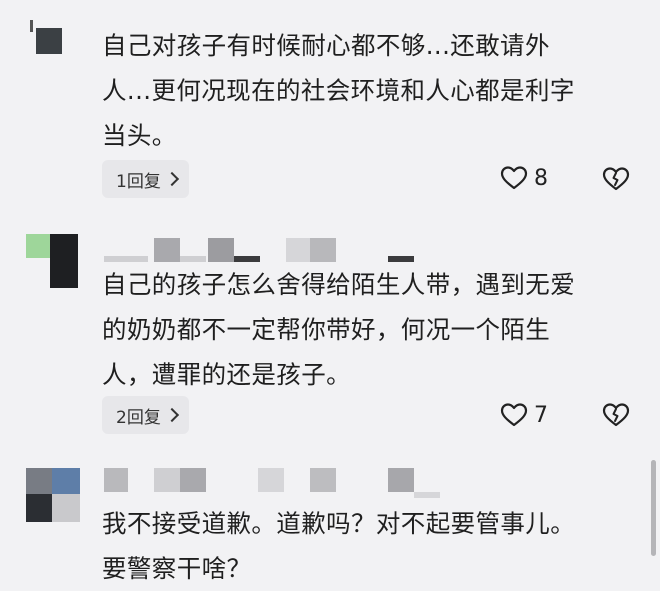 The height and width of the screenshot is (591, 660). I want to click on like-count: 7, so click(541, 415).